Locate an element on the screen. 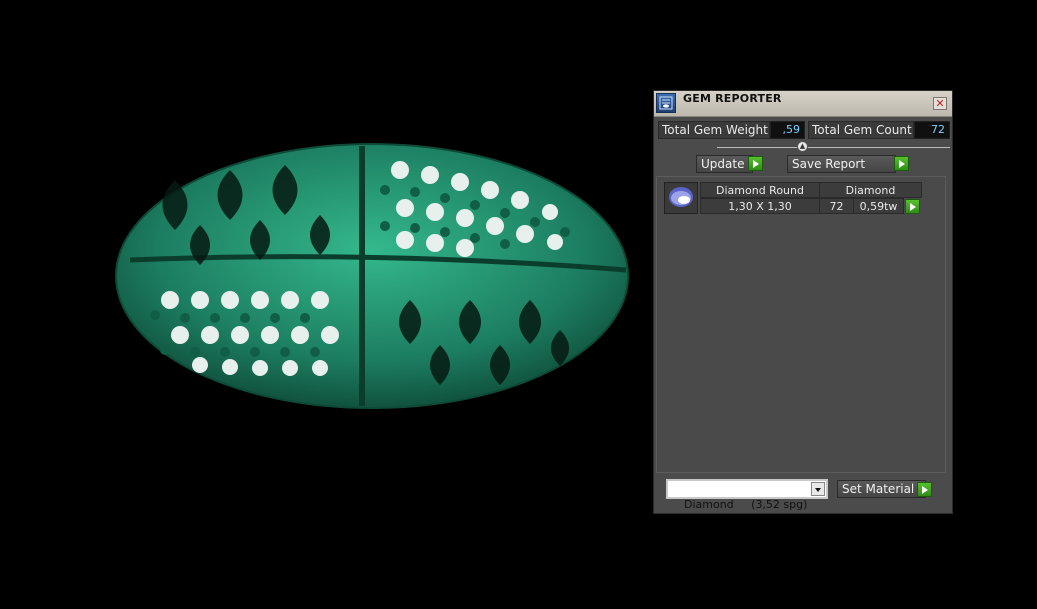  material-select-value: Diamond (3,52 spg) is located at coordinates (746, 504).